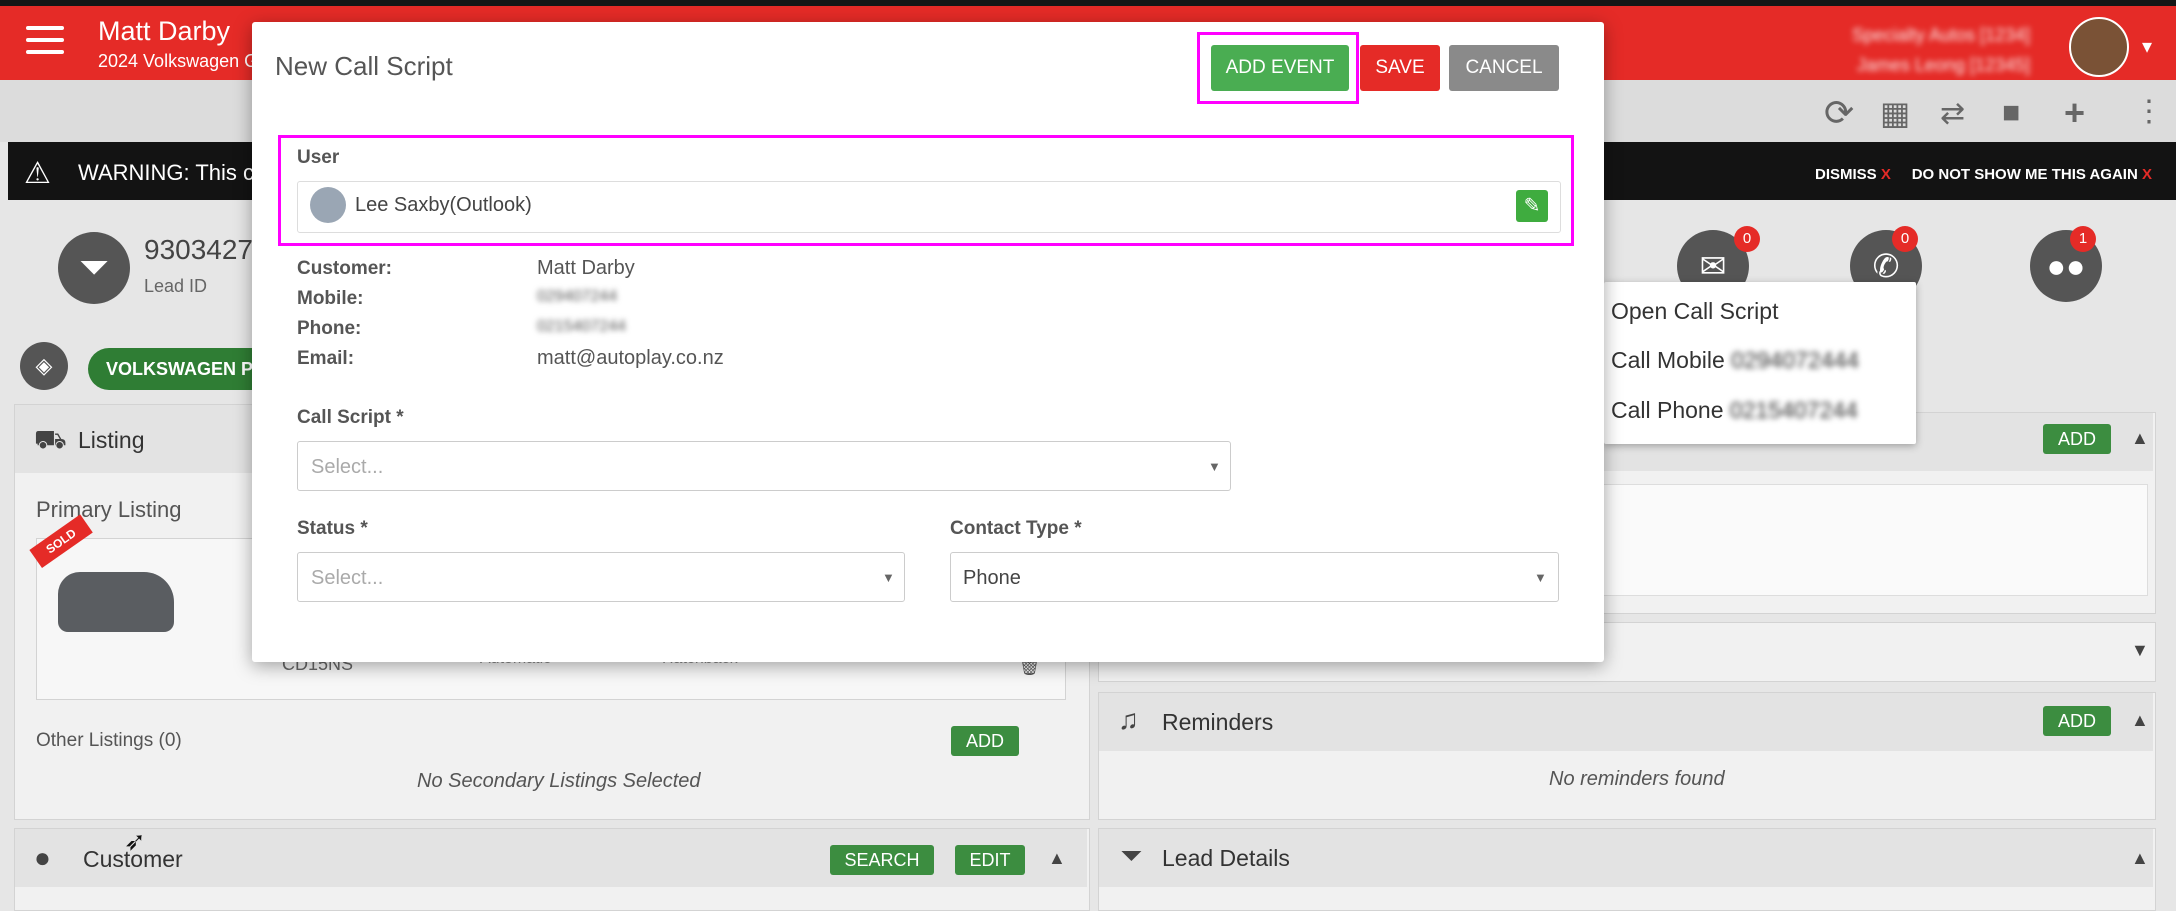 This screenshot has width=2176, height=911. I want to click on open-call-script-item: Open Call Script, so click(1694, 311).